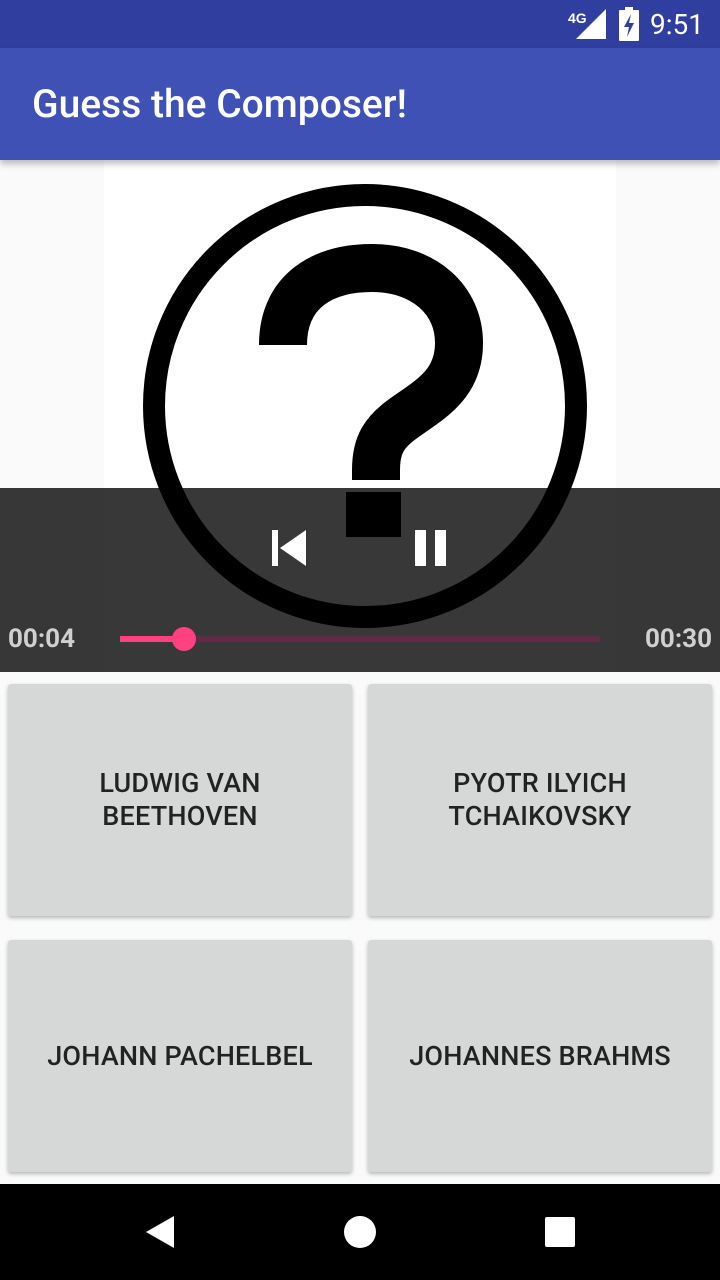  I want to click on status-bar: 4G 9:51, so click(360, 24).